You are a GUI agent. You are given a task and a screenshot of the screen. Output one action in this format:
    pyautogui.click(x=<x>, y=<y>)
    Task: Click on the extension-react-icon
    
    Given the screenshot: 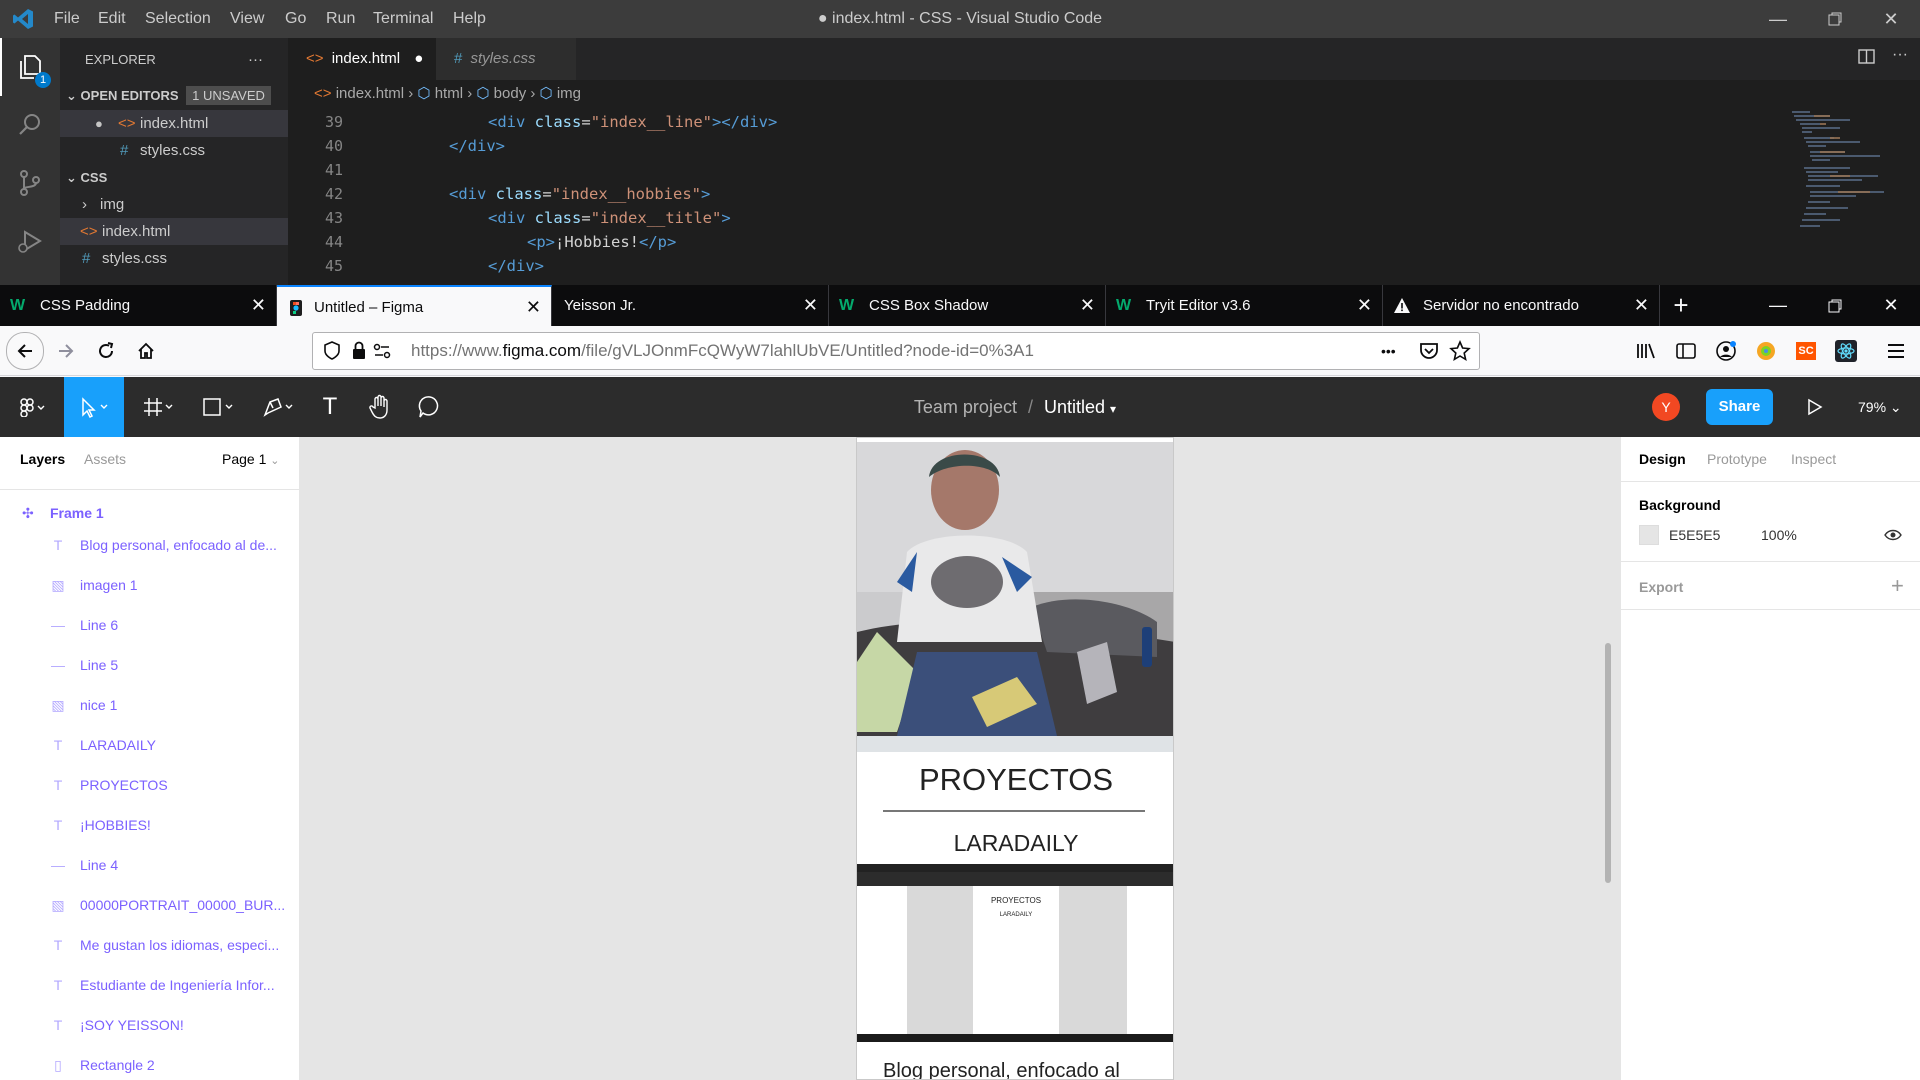 What is the action you would take?
    pyautogui.click(x=1846, y=351)
    